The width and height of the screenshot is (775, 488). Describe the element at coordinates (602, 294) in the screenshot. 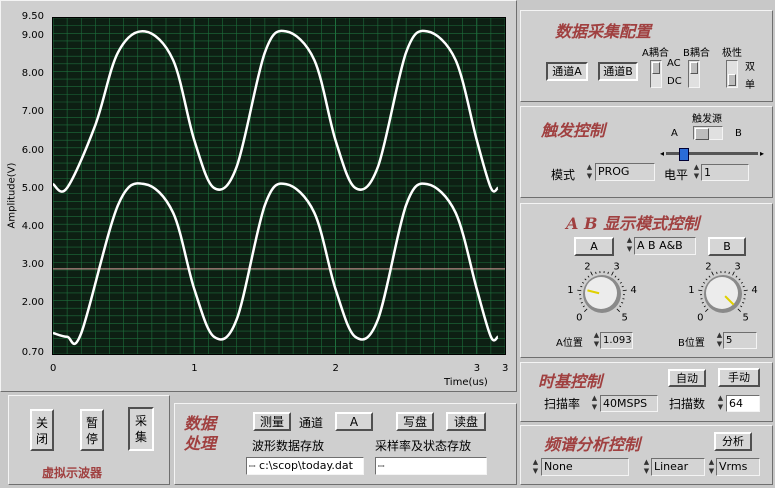

I see `a-position-knob: 0 1 2 3 4 5` at that location.